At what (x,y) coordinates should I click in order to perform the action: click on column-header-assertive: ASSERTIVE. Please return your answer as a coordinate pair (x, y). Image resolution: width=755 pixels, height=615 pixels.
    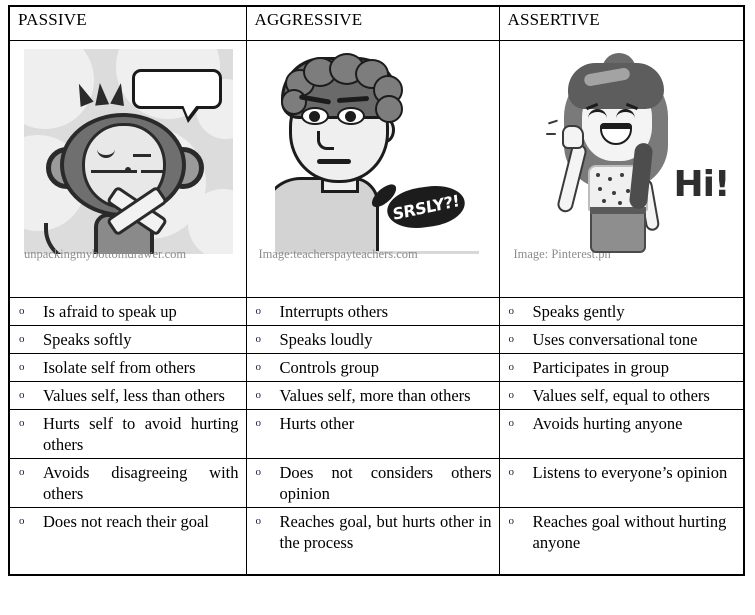
    Looking at the image, I should click on (553, 19).